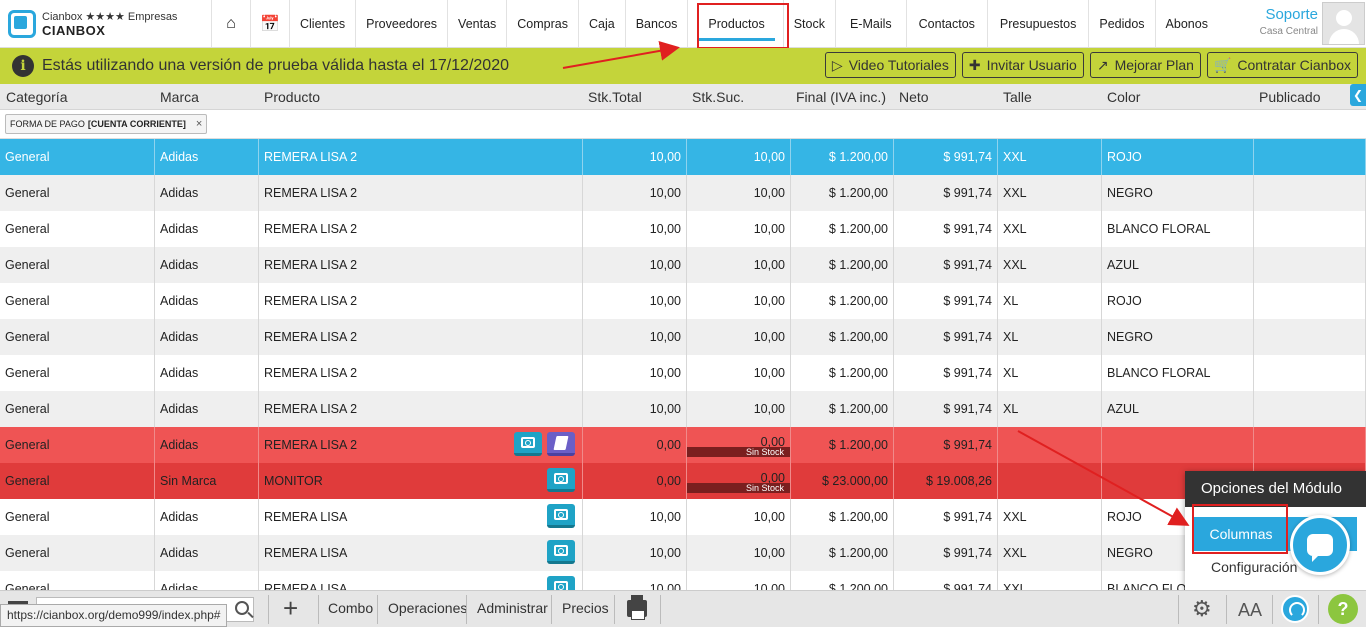 This screenshot has height=627, width=1366. I want to click on cell-color-text: AZUL, so click(1123, 409).